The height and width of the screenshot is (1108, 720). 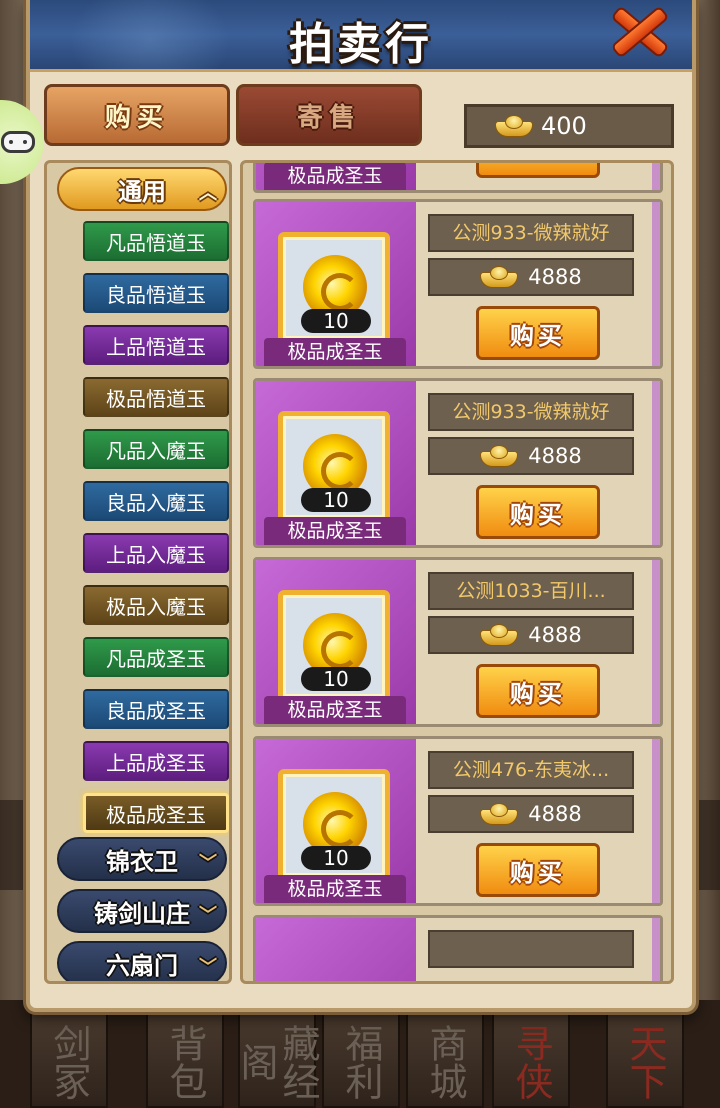 I want to click on category-item: 凡品入魔玉, so click(x=156, y=449).